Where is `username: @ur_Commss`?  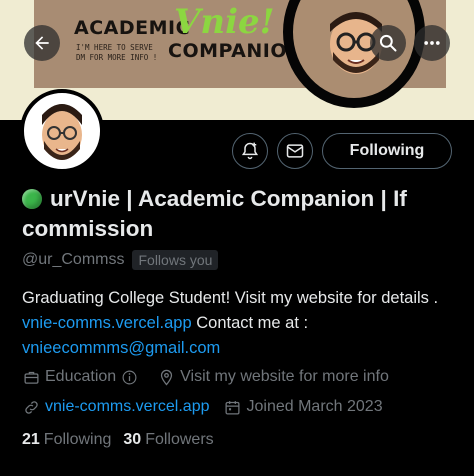 username: @ur_Commss is located at coordinates (73, 259).